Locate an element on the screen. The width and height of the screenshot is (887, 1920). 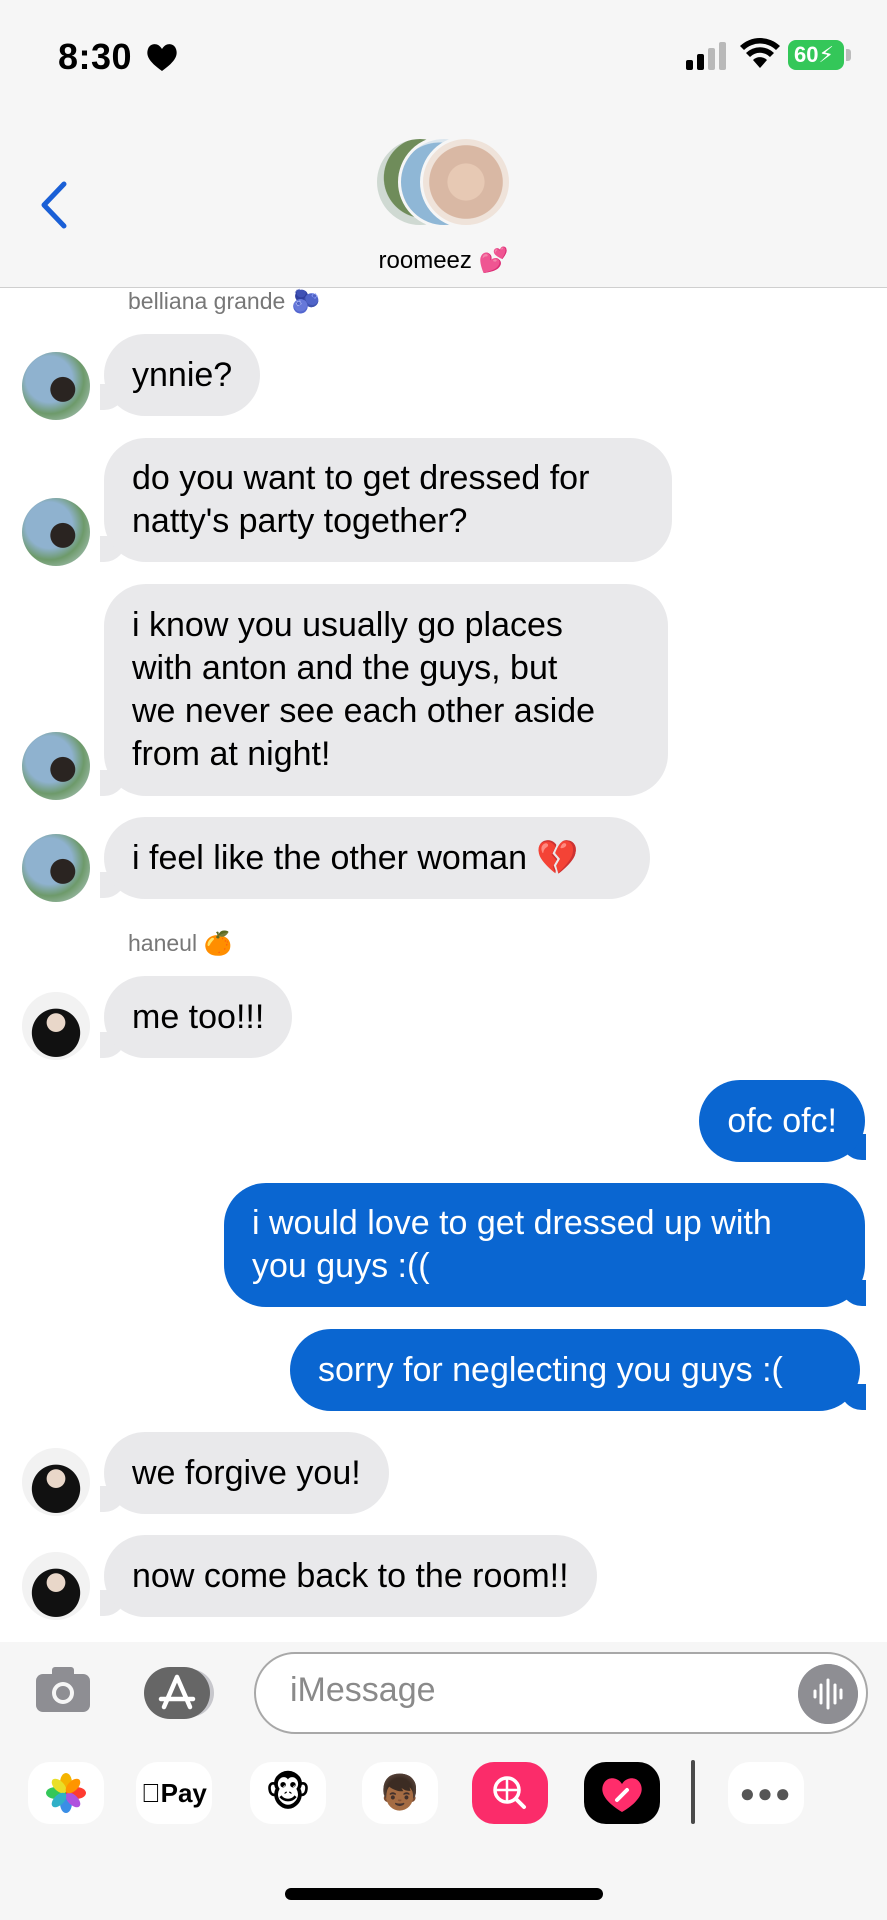
outgoing-message: ofc ofc! is located at coordinates (782, 1121).